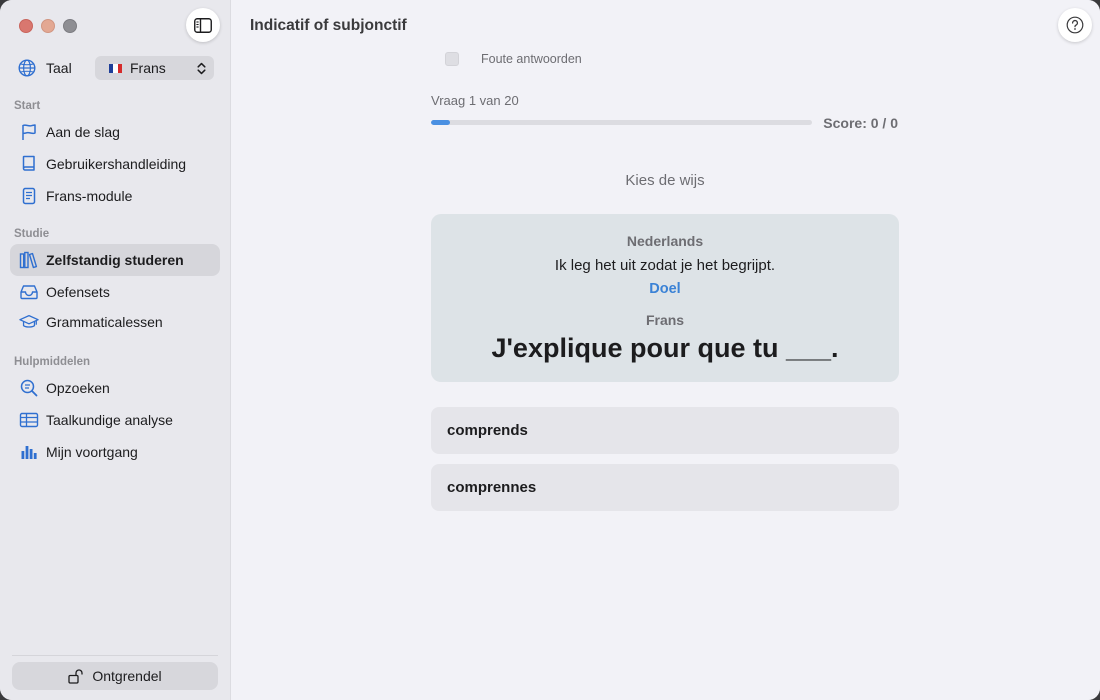 This screenshot has width=1100, height=700. What do you see at coordinates (665, 487) in the screenshot?
I see `answer-option: comprennes` at bounding box center [665, 487].